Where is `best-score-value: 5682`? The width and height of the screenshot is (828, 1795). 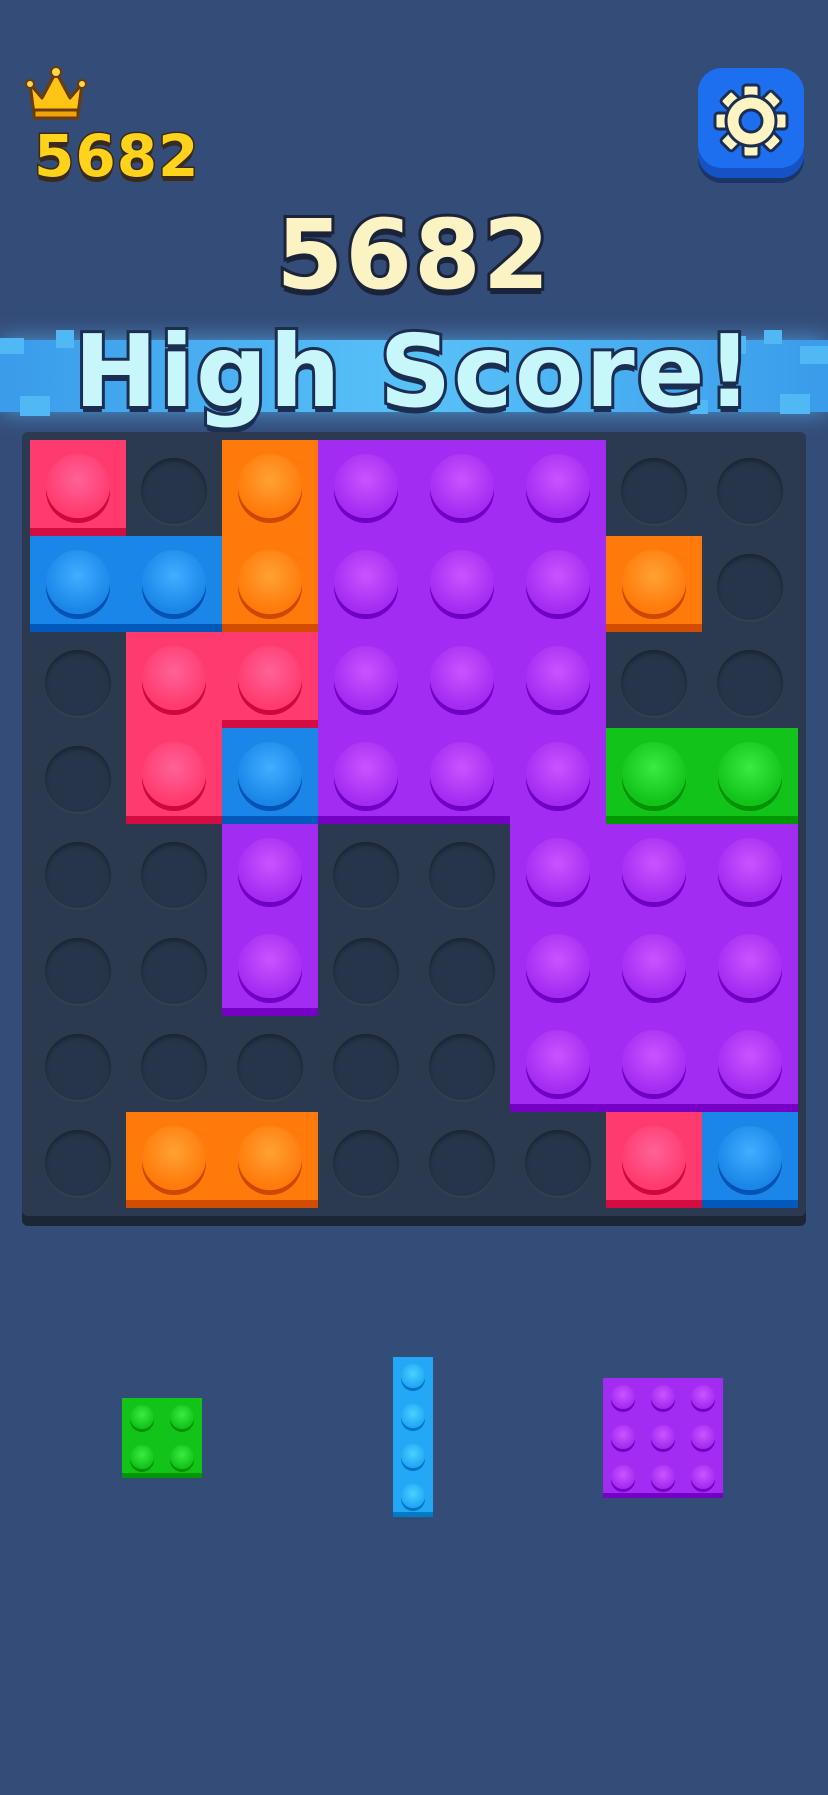 best-score-value: 5682 is located at coordinates (116, 156).